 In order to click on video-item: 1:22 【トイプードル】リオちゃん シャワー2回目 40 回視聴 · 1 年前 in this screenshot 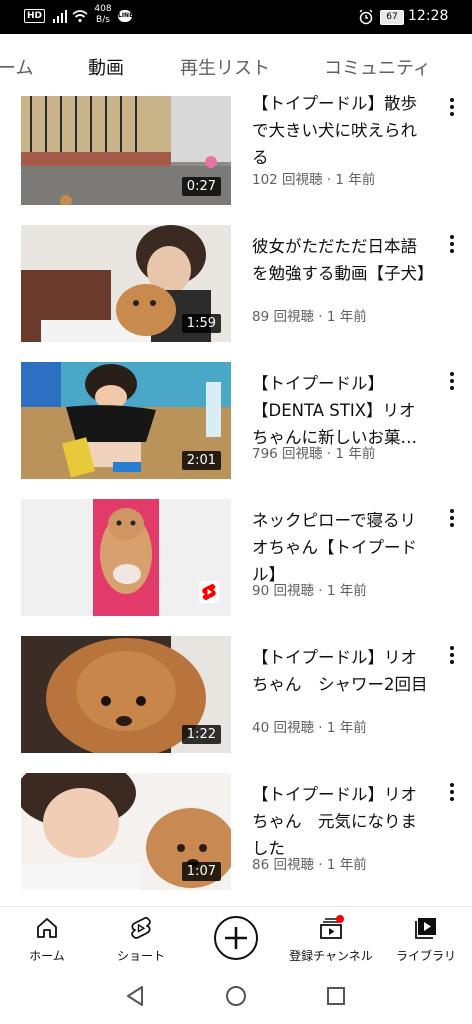, I will do `click(236, 699)`.